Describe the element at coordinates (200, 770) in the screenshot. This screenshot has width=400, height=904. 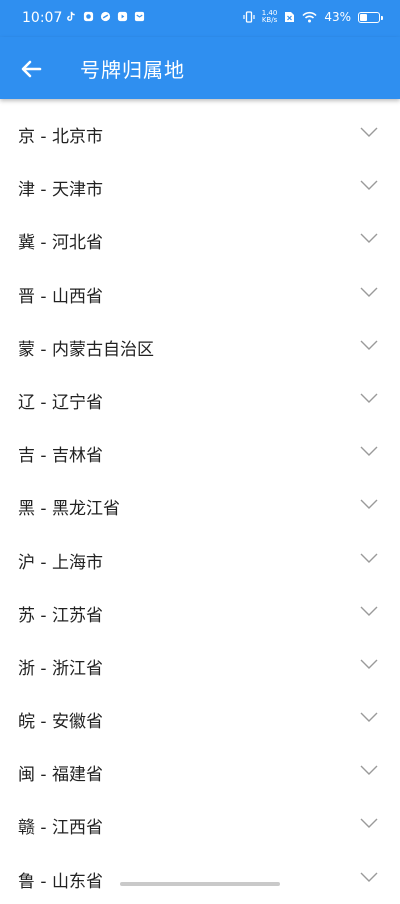
I see `list-item: 闽 - 福建省` at that location.